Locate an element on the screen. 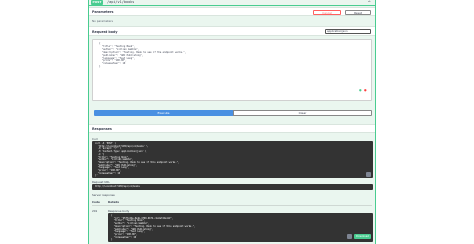 This screenshot has width=474, height=244. error-badge-icon: ● is located at coordinates (365, 90).